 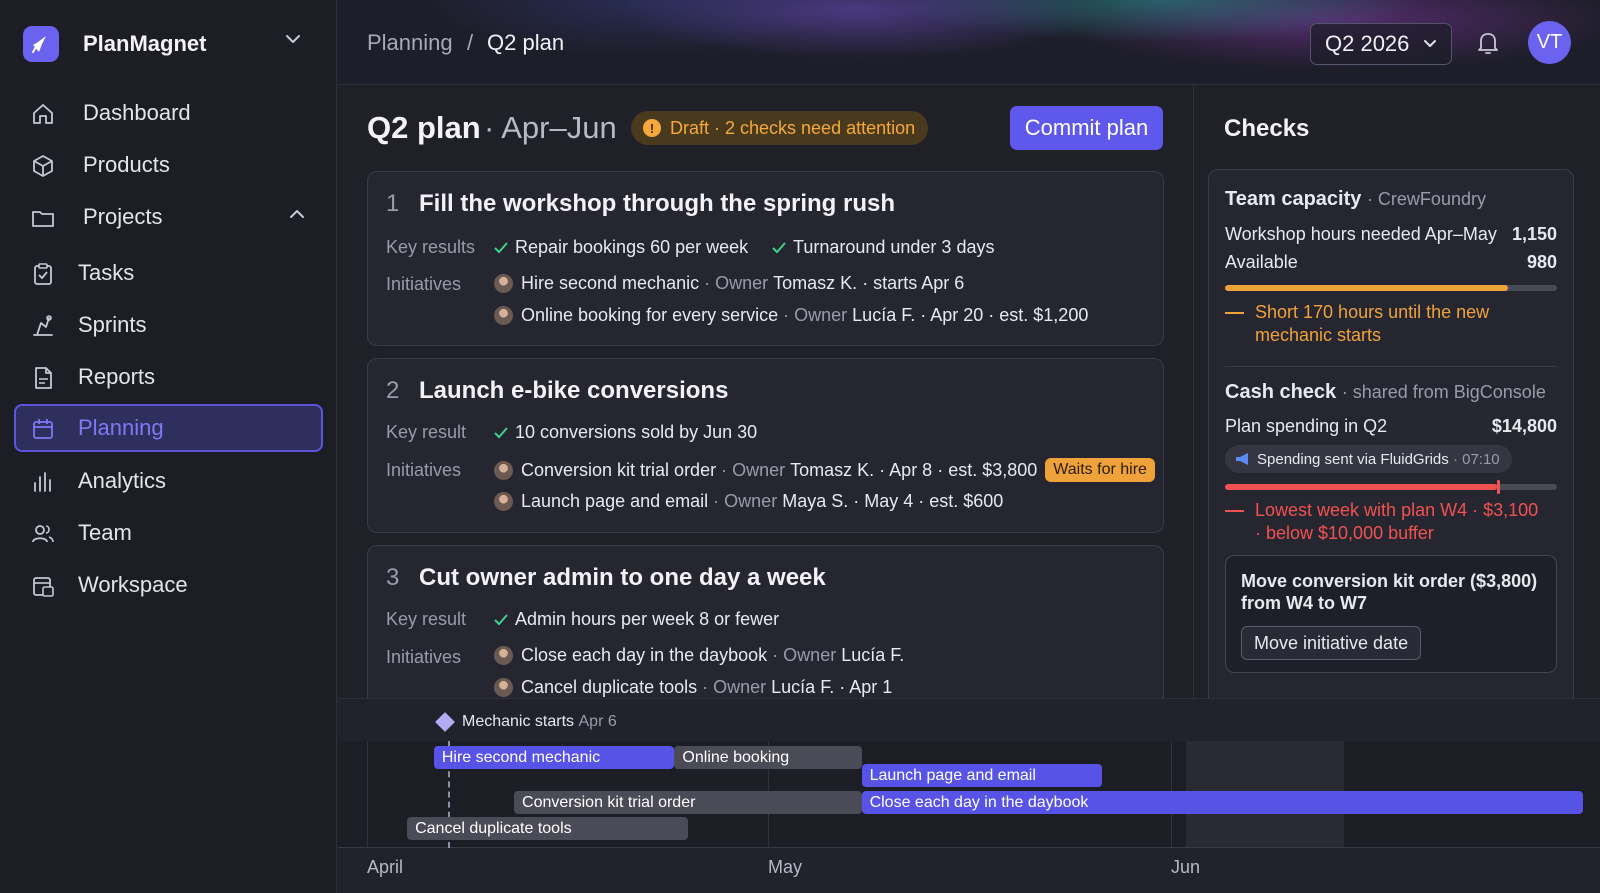 I want to click on warning-dash, so click(x=1234, y=511).